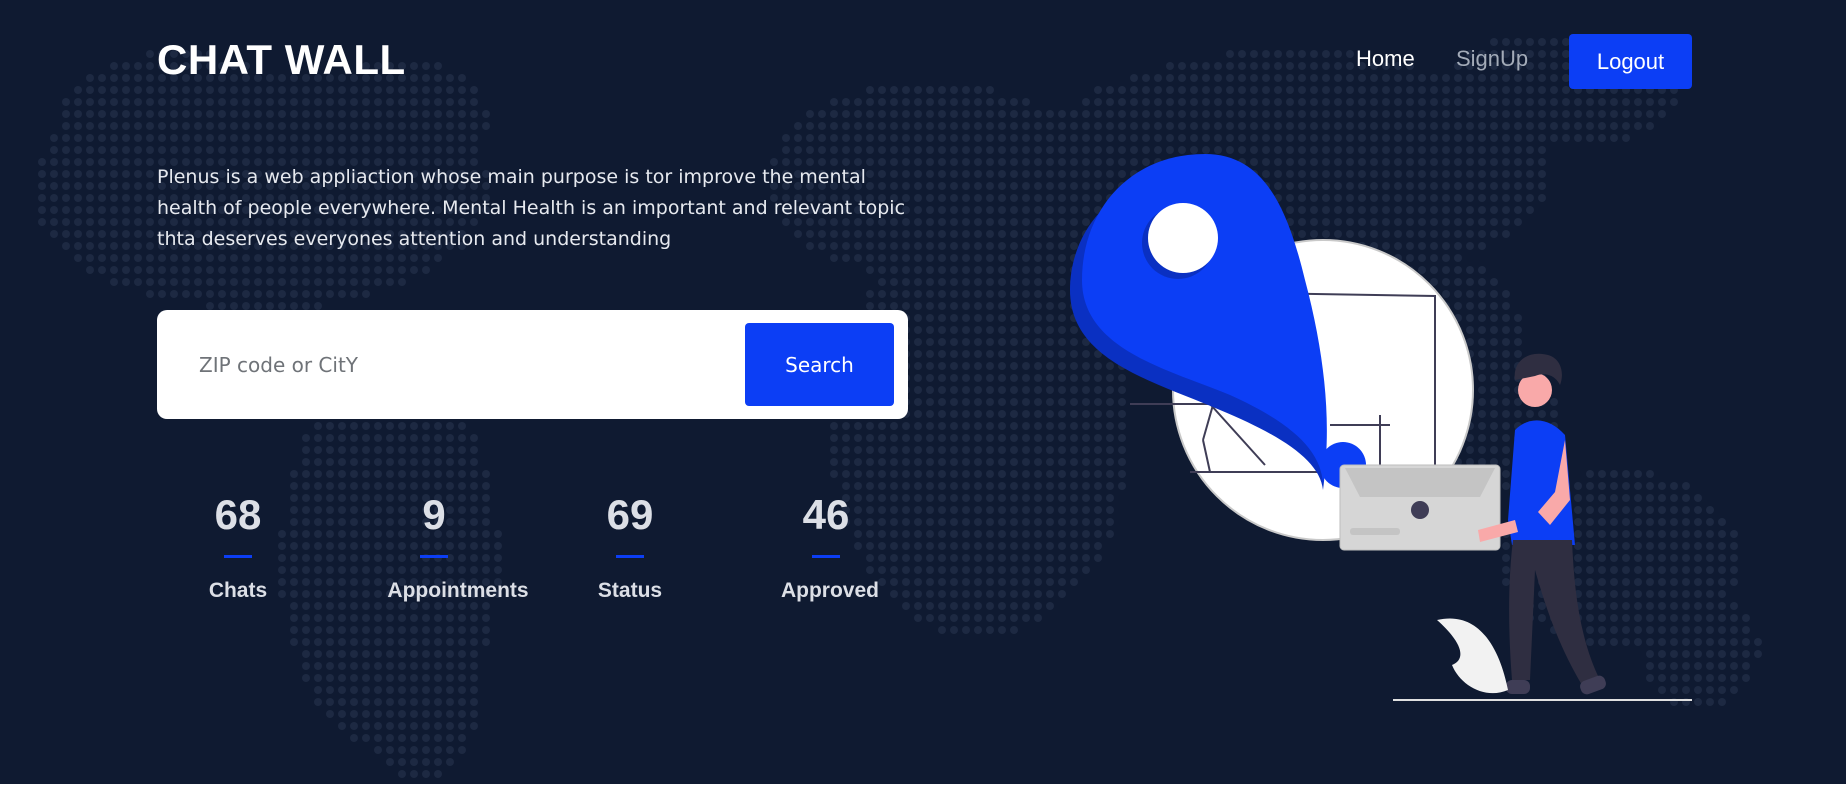 Image resolution: width=1846 pixels, height=799 pixels. What do you see at coordinates (1542, 524) in the screenshot?
I see `person-figure` at bounding box center [1542, 524].